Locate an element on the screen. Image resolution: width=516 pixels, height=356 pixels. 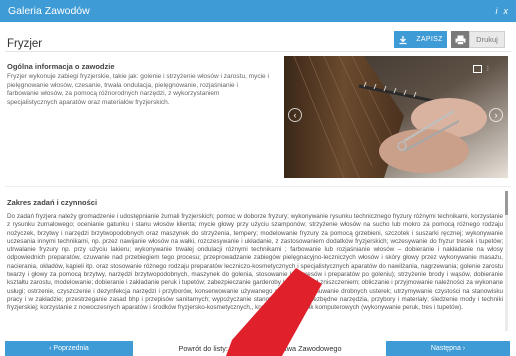
profession-photo is located at coordinates (396, 117).